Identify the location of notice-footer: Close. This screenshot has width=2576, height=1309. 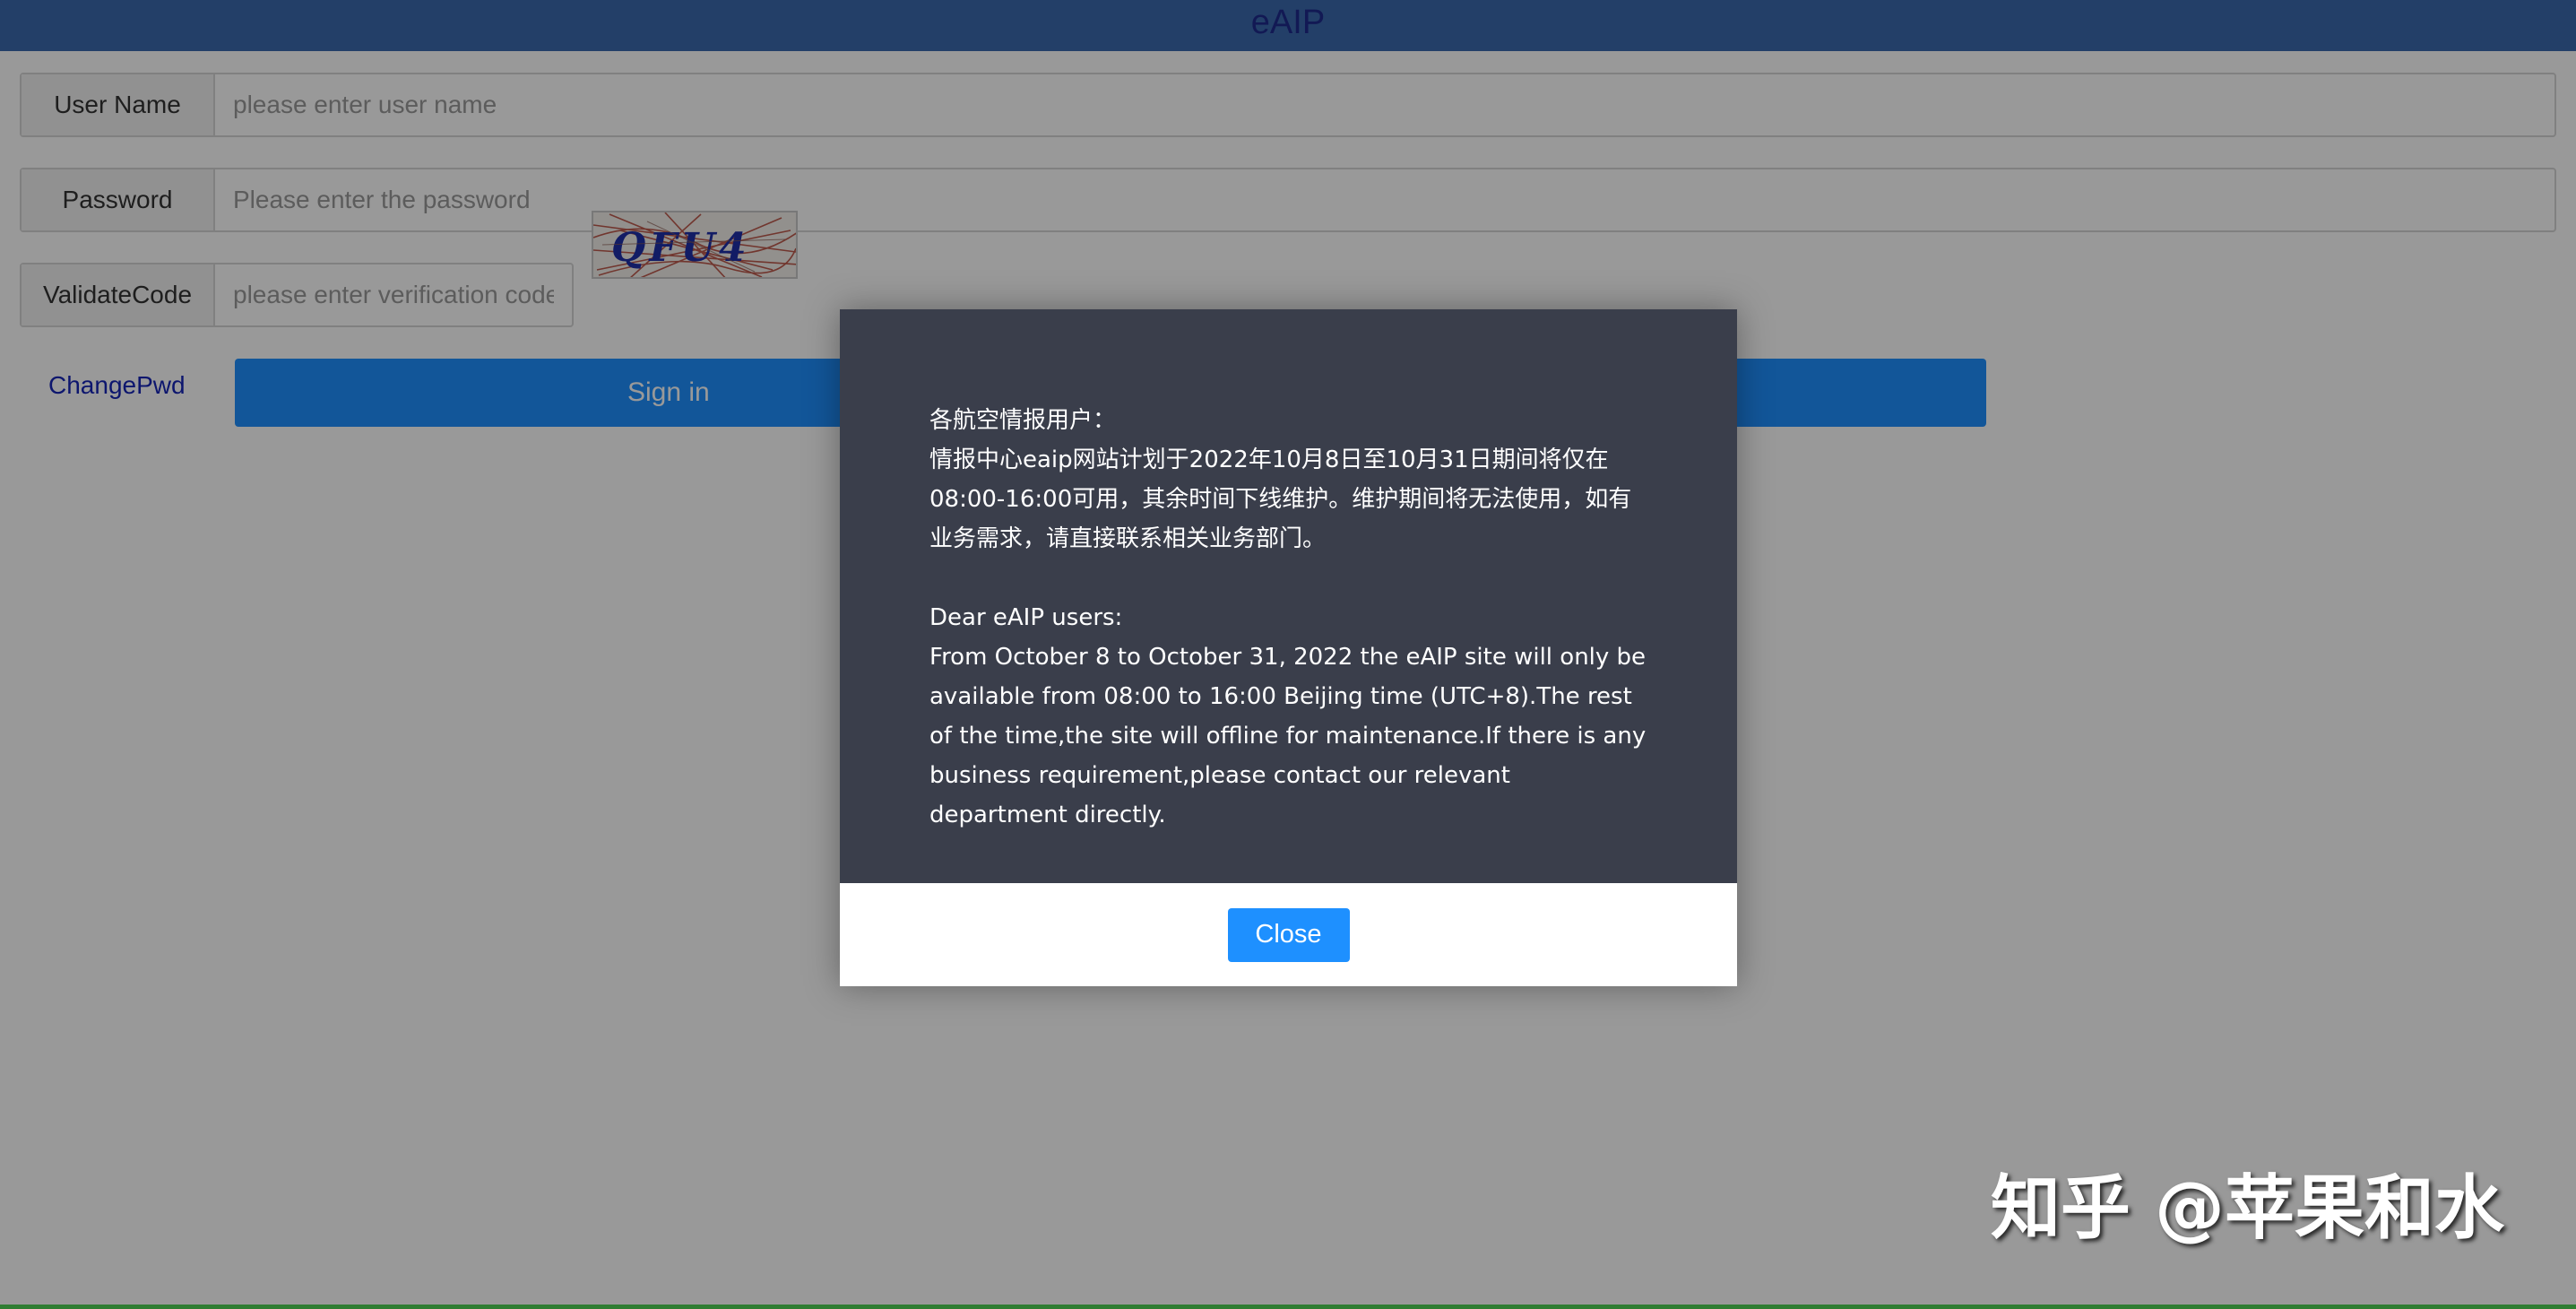
(1288, 934).